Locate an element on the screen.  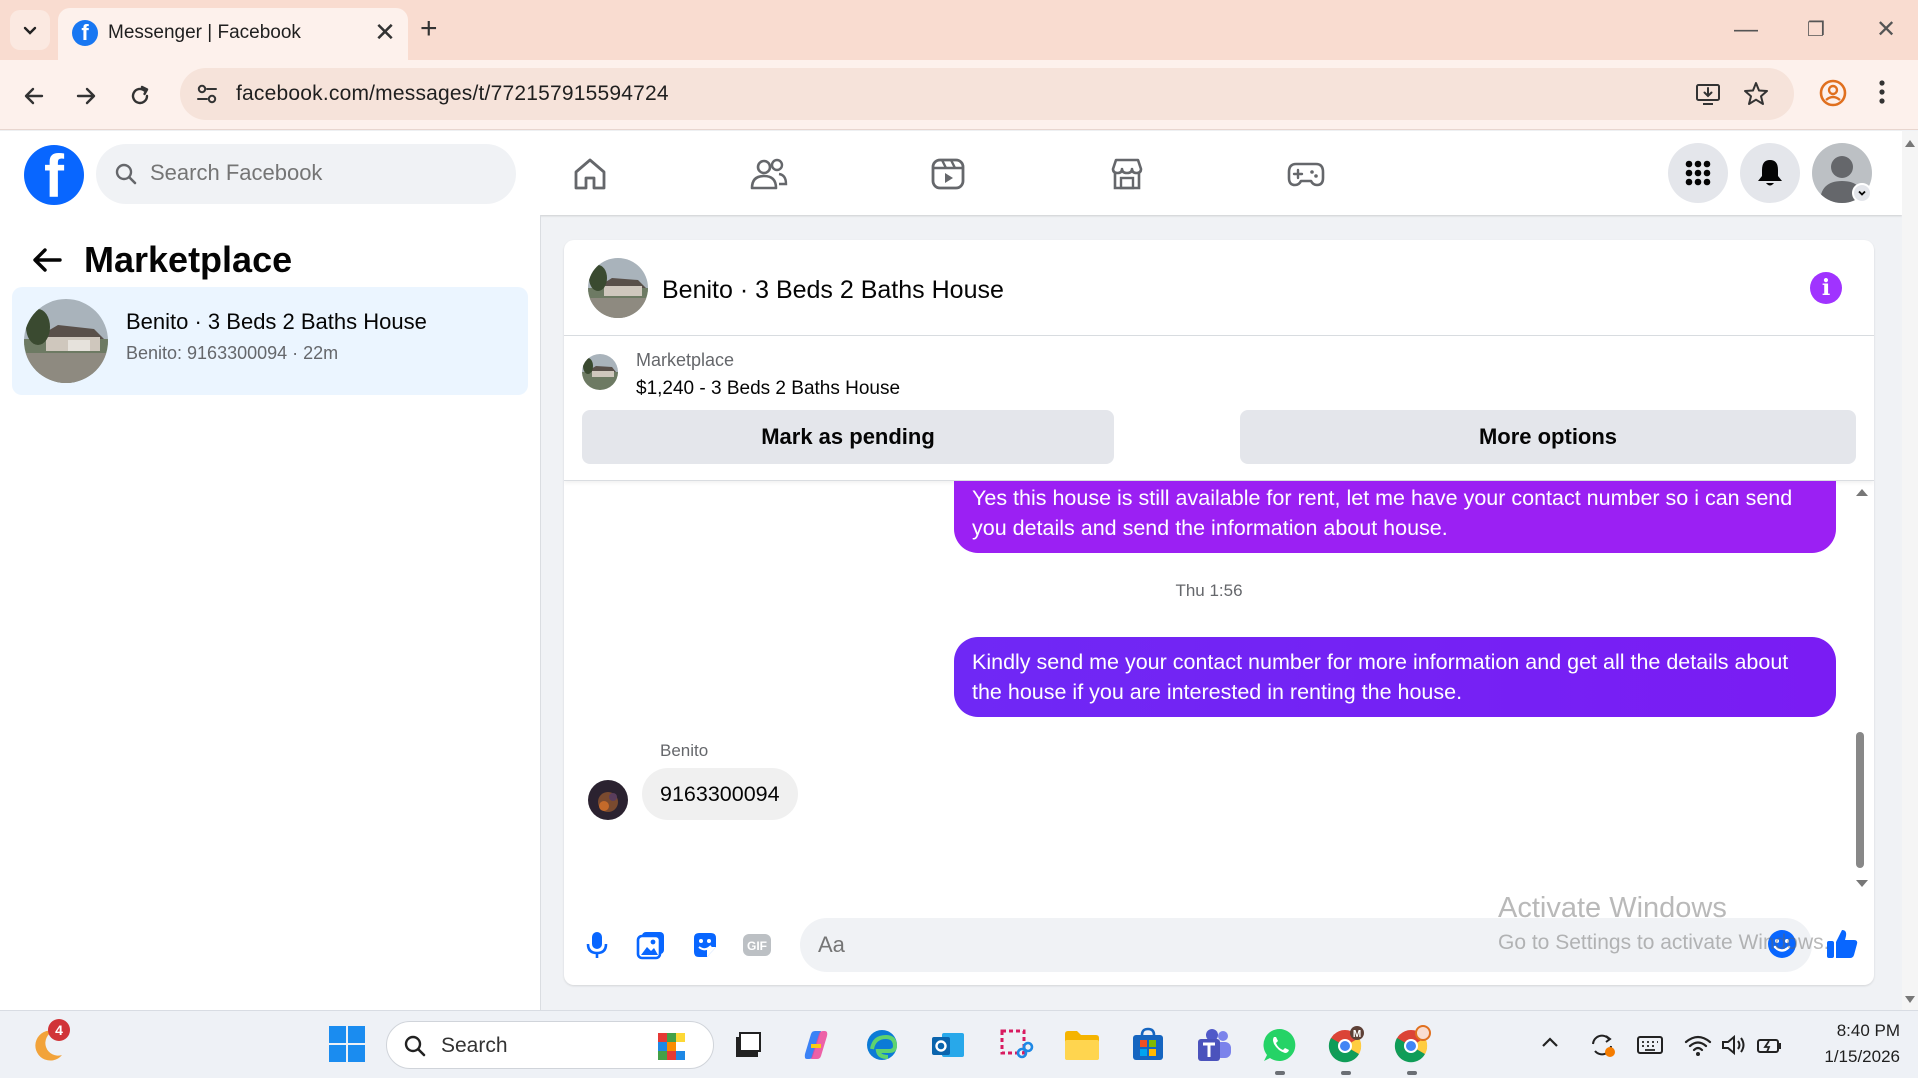
taskbar-microsoft-store is located at coordinates (1148, 1045).